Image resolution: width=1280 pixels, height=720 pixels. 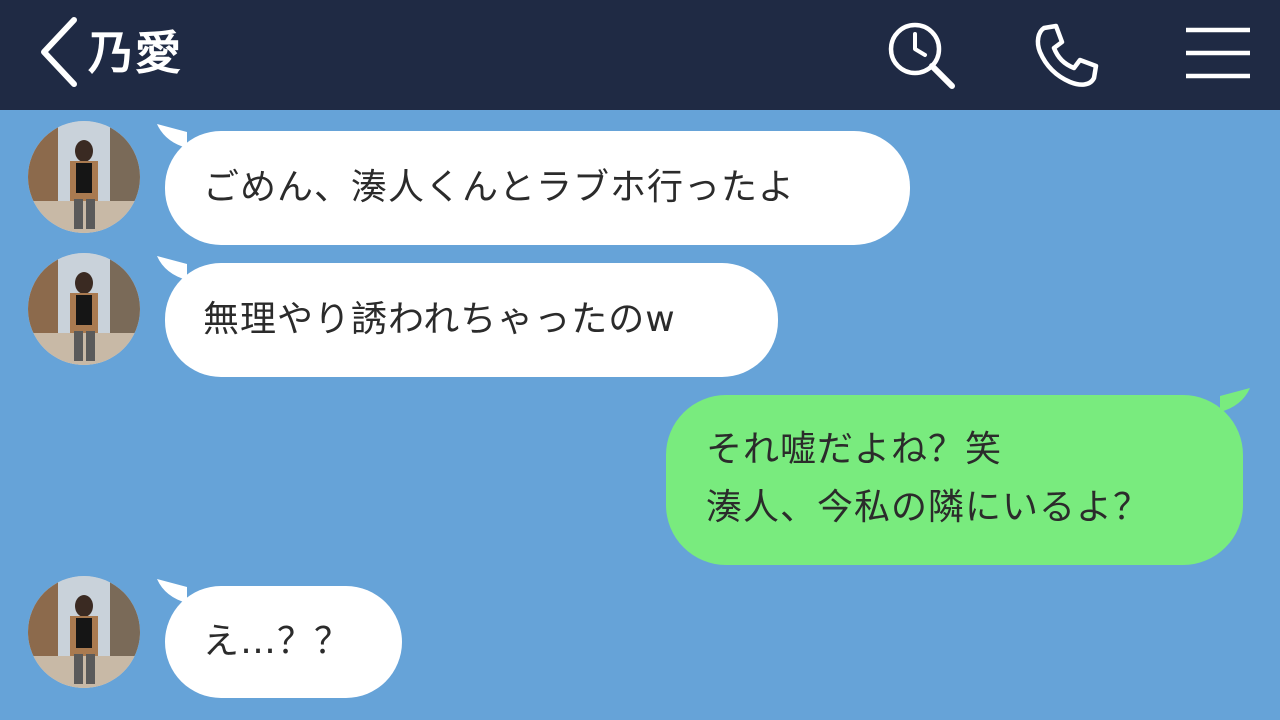 I want to click on message-bubble-incoming: ごめん、湊人くんとラブホ行ったよ, so click(x=537, y=188).